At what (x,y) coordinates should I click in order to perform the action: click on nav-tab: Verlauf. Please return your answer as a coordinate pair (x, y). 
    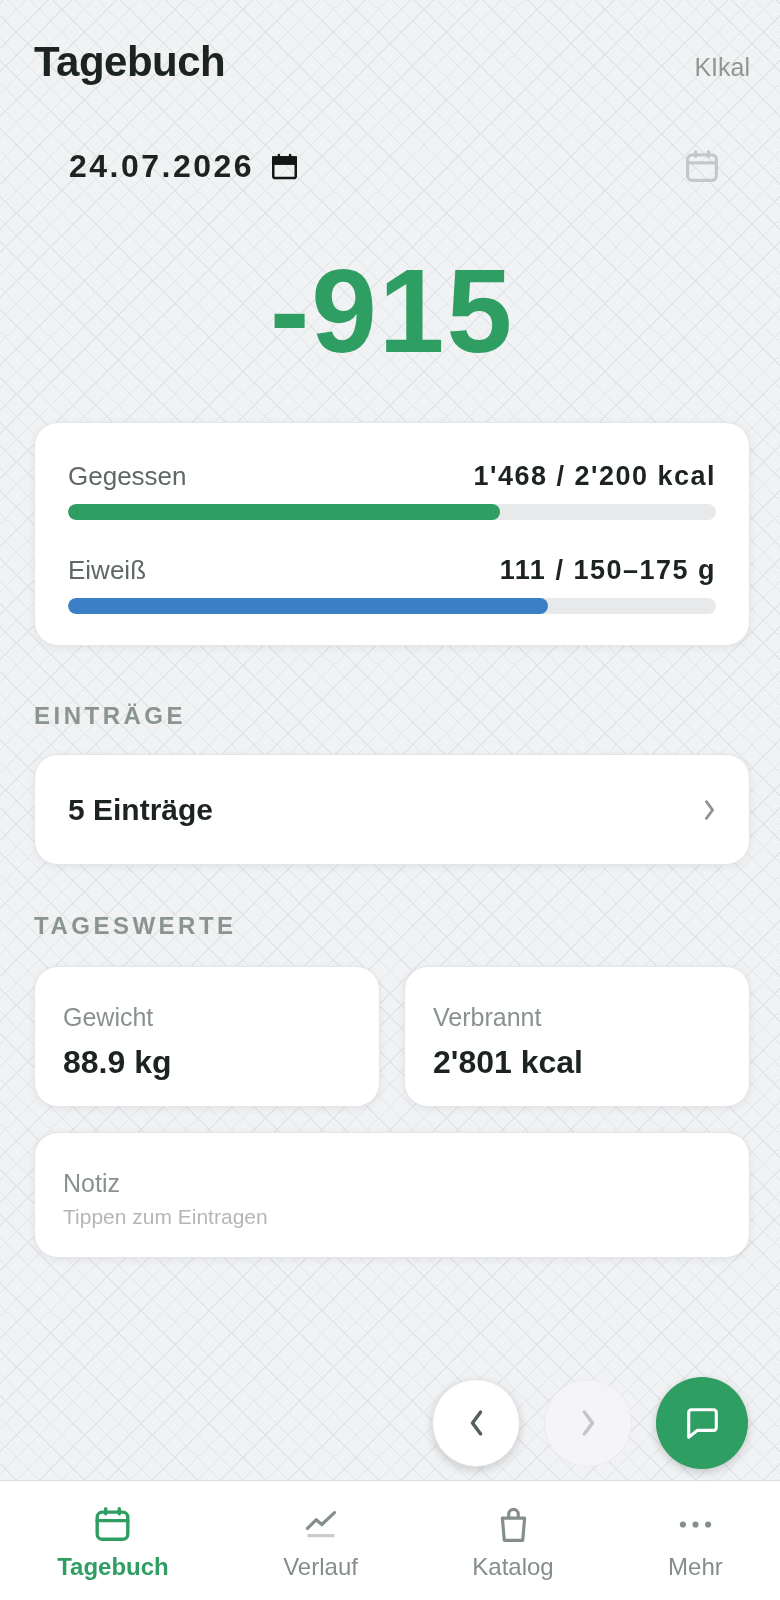
    Looking at the image, I should click on (320, 1531).